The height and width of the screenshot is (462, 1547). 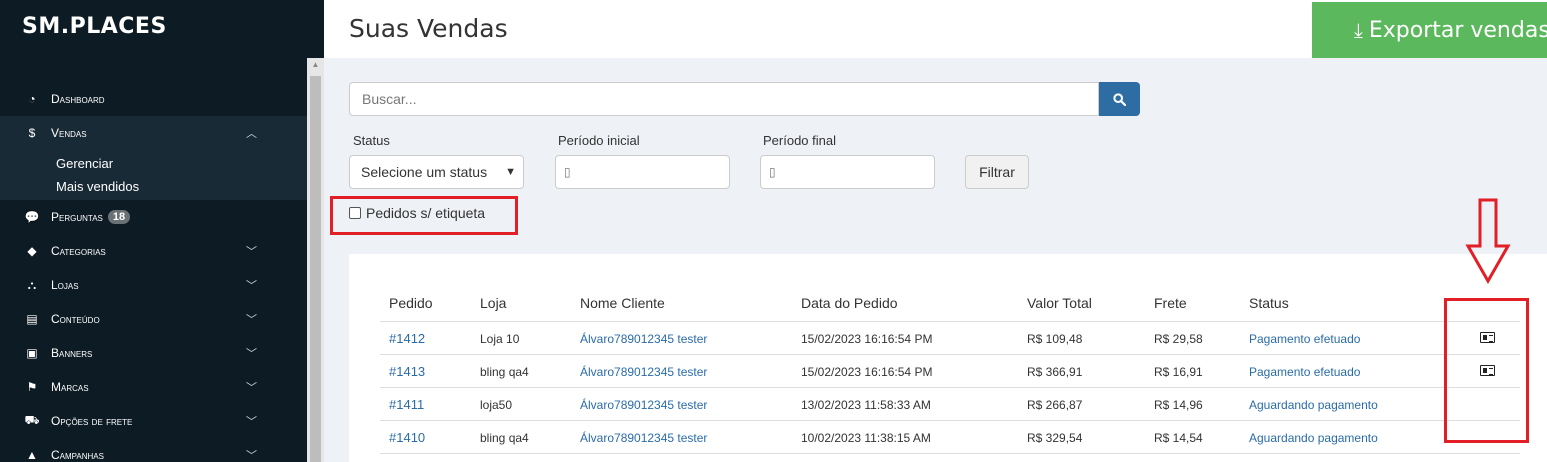 What do you see at coordinates (78, 99) in the screenshot?
I see `sidebar-item-label: Dashboard` at bounding box center [78, 99].